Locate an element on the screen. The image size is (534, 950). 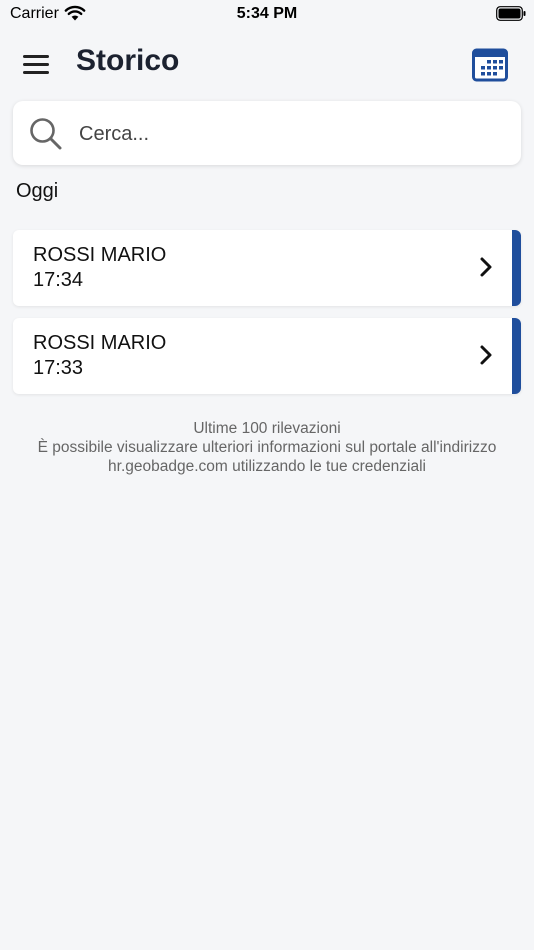
header: Storico is located at coordinates (267, 65).